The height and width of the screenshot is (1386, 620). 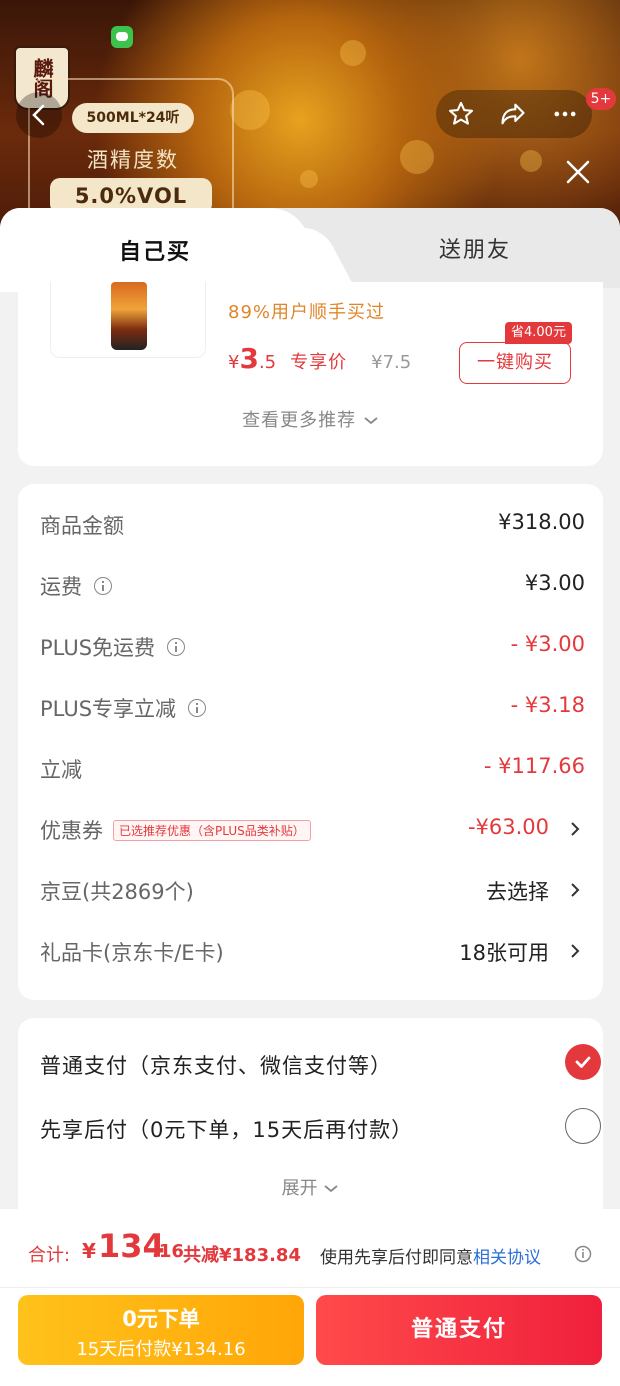 What do you see at coordinates (133, 160) in the screenshot?
I see `spec-label: 酒精度数` at bounding box center [133, 160].